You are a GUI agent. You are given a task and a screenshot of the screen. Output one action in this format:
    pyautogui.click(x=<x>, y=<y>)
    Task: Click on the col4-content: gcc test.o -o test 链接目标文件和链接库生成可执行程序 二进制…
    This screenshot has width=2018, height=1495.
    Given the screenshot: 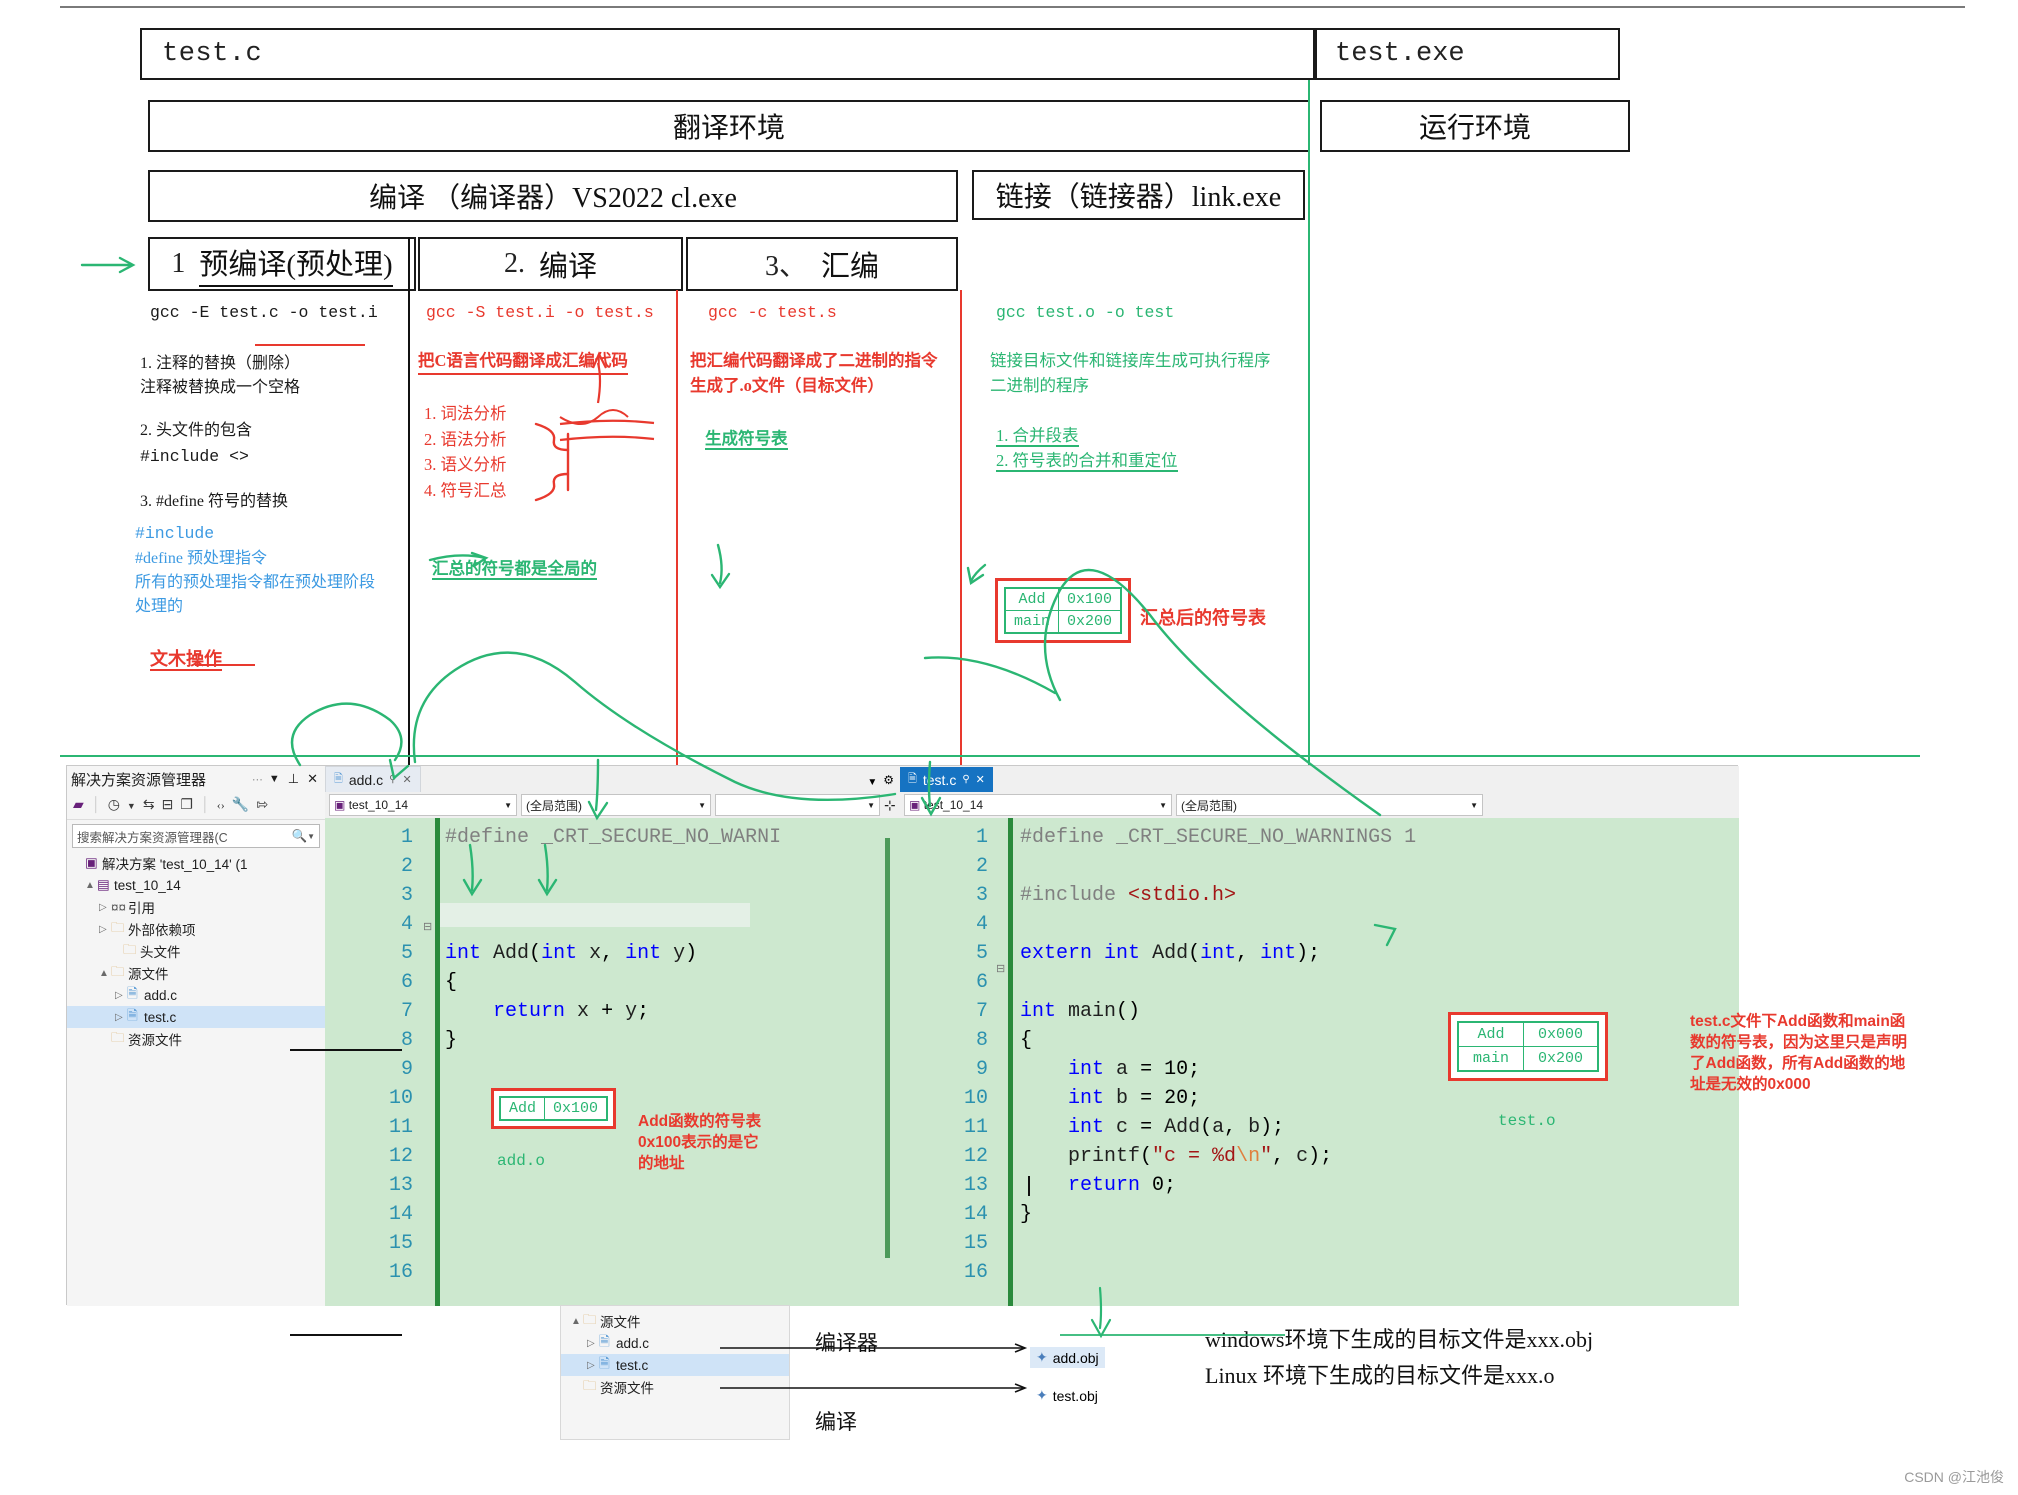 What is the action you would take?
    pyautogui.click(x=1150, y=387)
    